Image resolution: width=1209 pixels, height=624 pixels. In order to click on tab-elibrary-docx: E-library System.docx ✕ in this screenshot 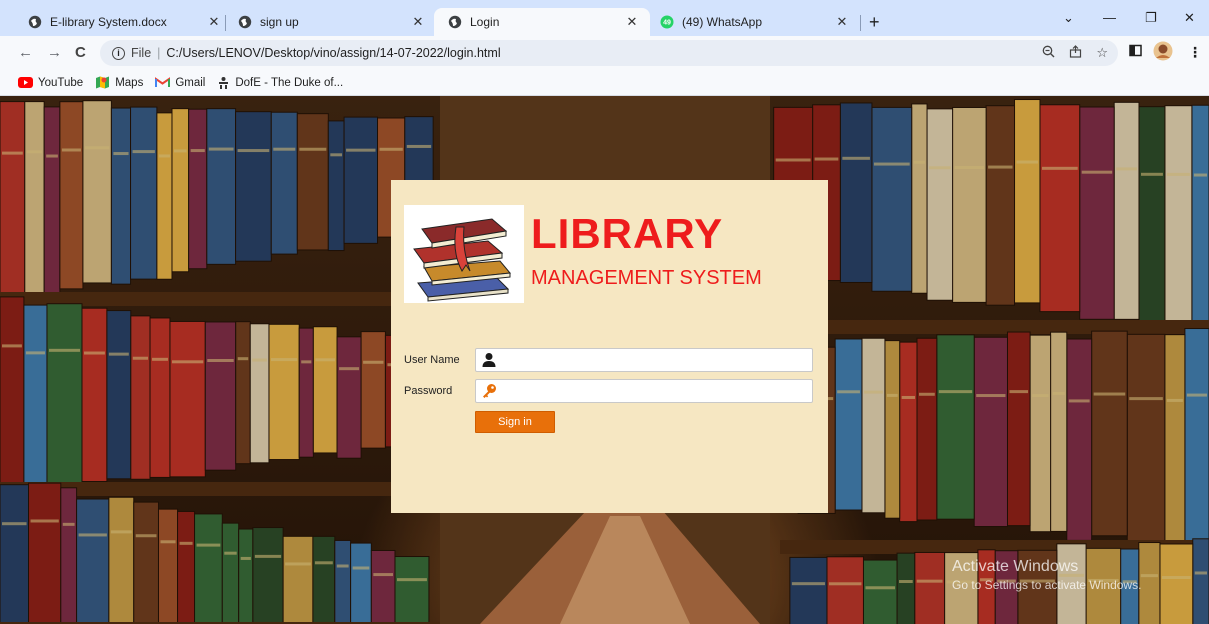, I will do `click(123, 22)`.